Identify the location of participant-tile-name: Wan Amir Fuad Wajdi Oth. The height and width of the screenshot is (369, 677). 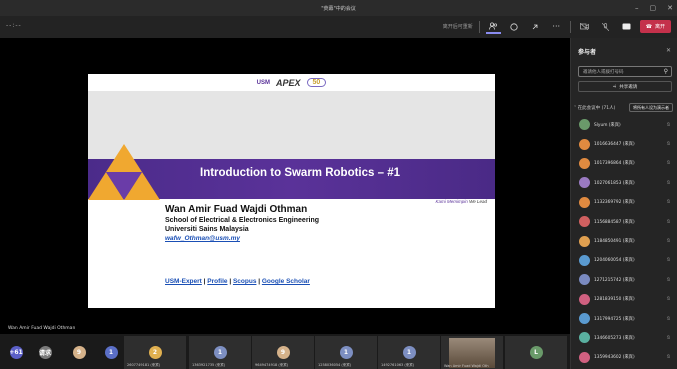
(466, 366).